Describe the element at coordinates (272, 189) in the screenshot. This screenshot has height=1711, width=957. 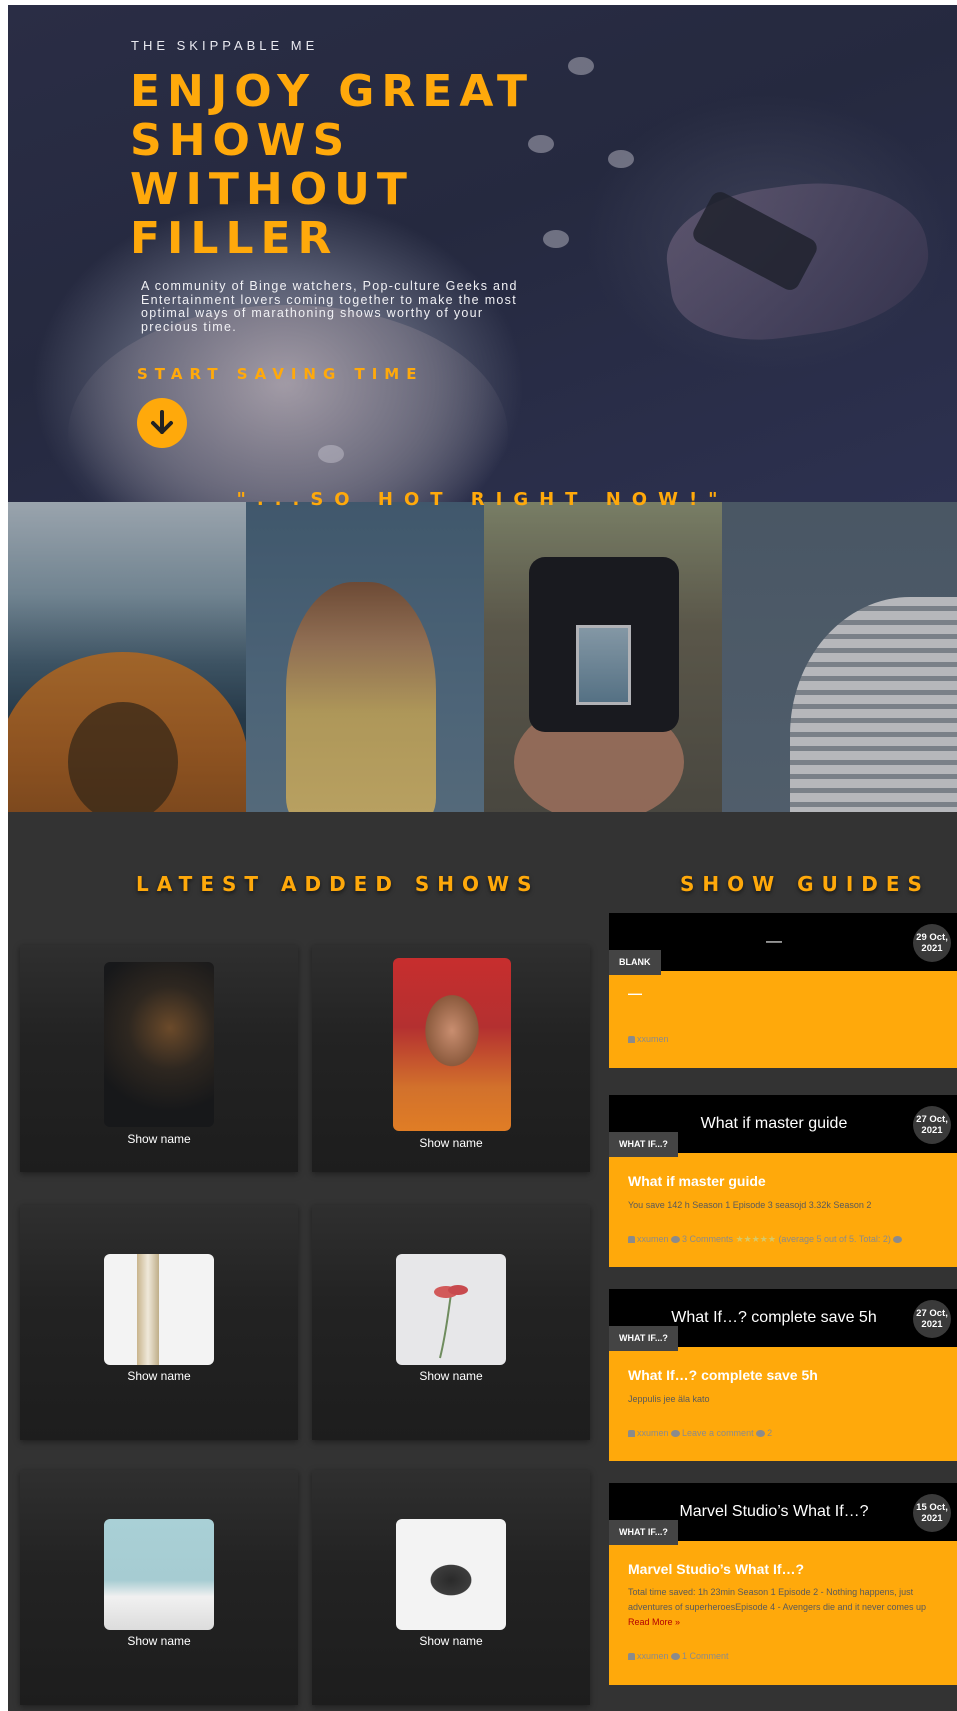
I see `hero-title-line: WITHOUT` at that location.